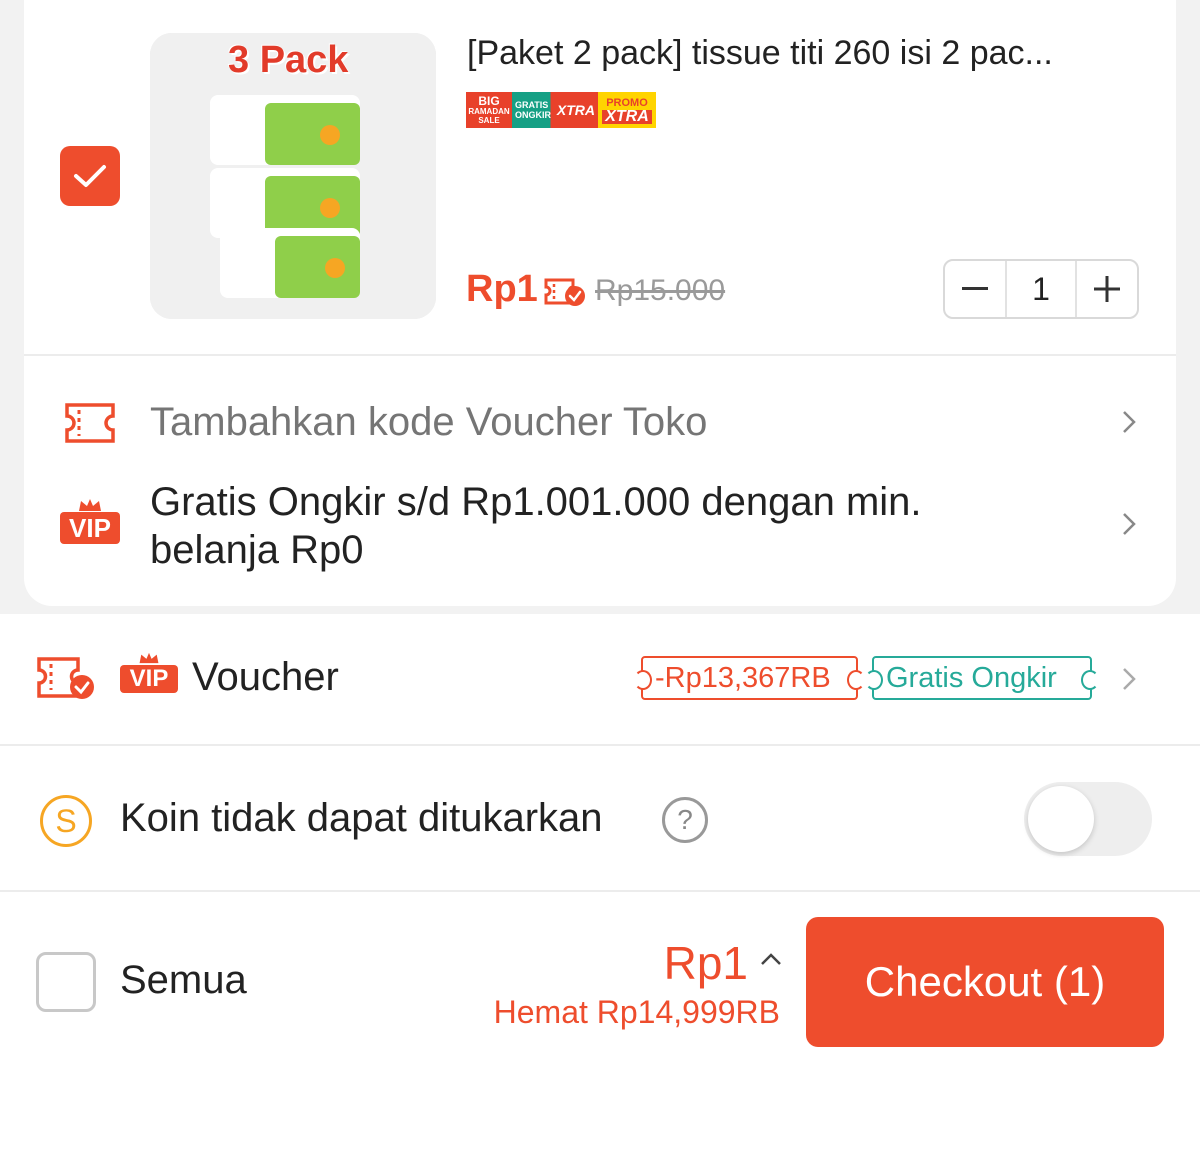 This screenshot has height=1172, width=1200. Describe the element at coordinates (705, 963) in the screenshot. I see `total-price: Rp1` at that location.